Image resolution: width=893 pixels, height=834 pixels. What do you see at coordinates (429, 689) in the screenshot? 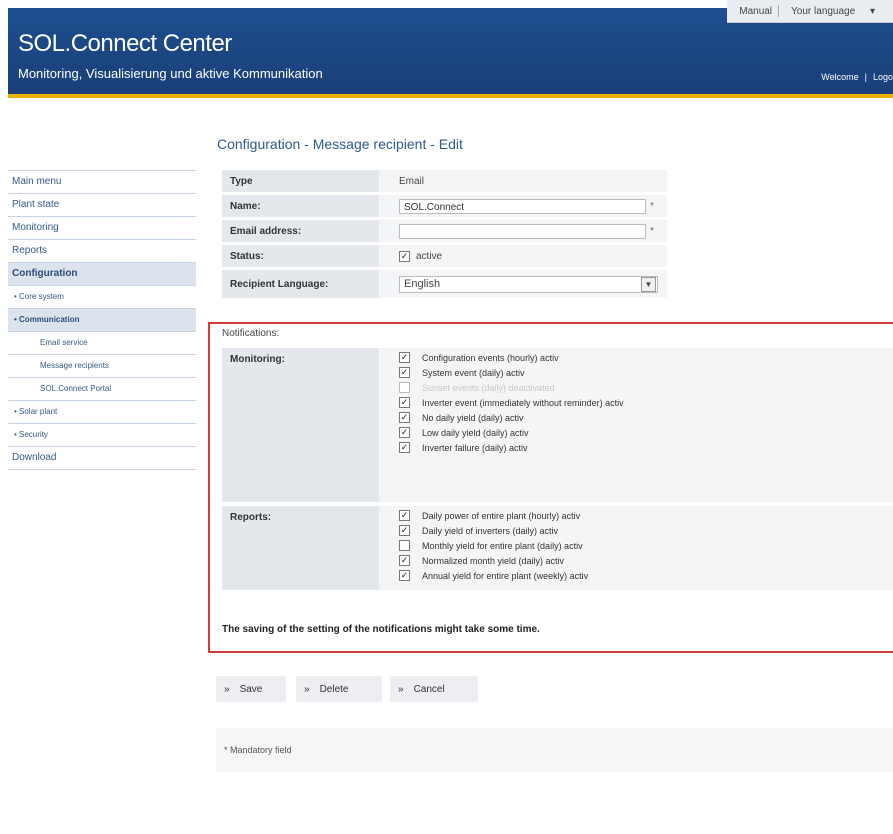
I see `cancel-label: Cancel` at bounding box center [429, 689].